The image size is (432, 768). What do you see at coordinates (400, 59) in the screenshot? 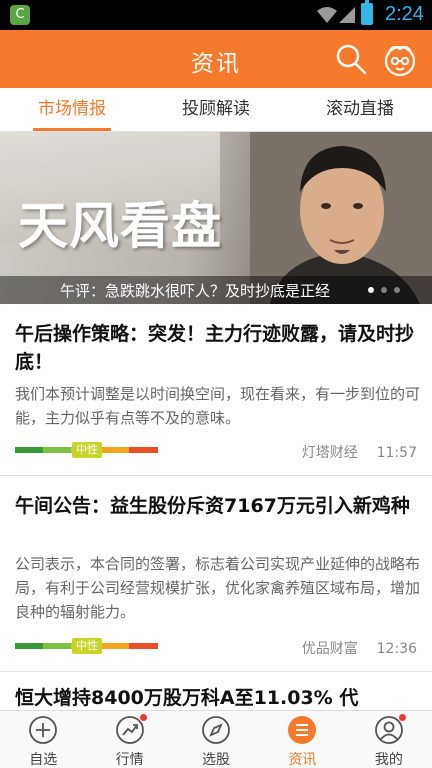
I see `user-avatar-icon` at bounding box center [400, 59].